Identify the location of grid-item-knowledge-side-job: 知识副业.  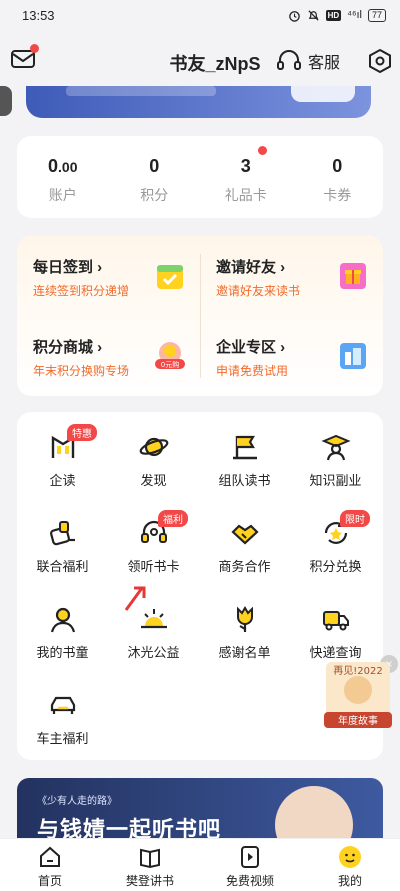
(335, 460).